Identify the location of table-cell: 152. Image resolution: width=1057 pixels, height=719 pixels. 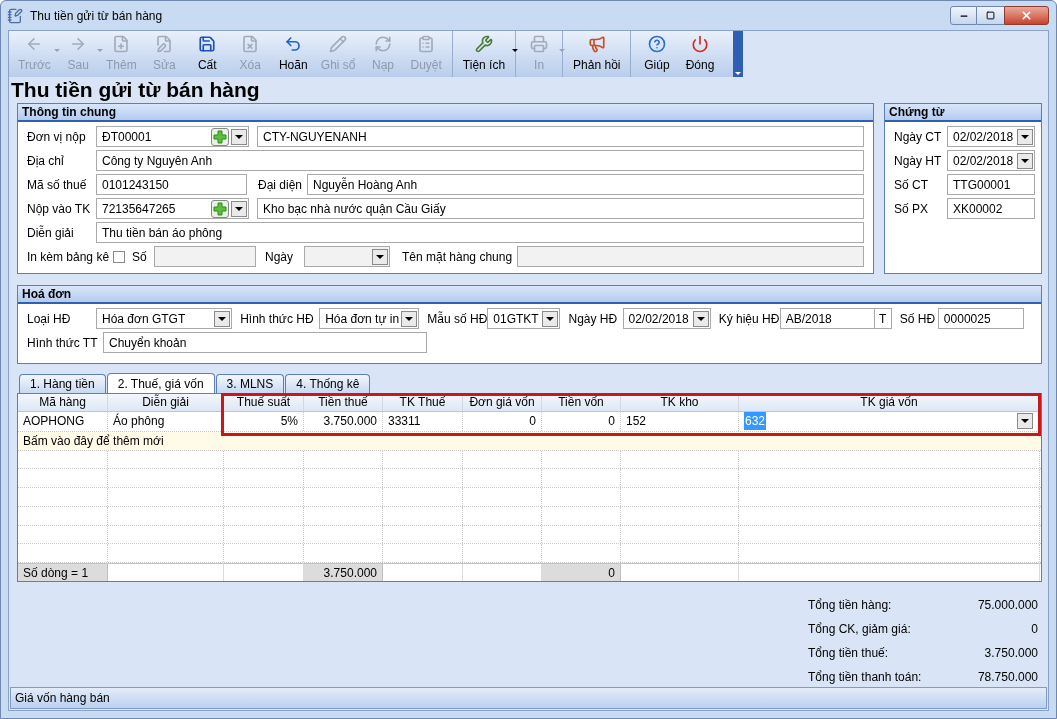
(680, 421).